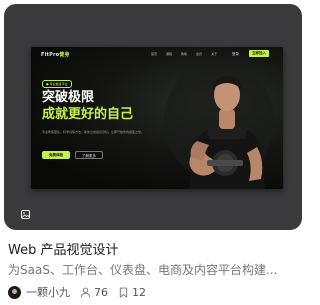 The height and width of the screenshot is (305, 320). What do you see at coordinates (93, 132) in the screenshot?
I see `preview-description: 专业教练团队，科学训练方法，助你达成健身目标。立即开始你的蜕变之旅。` at bounding box center [93, 132].